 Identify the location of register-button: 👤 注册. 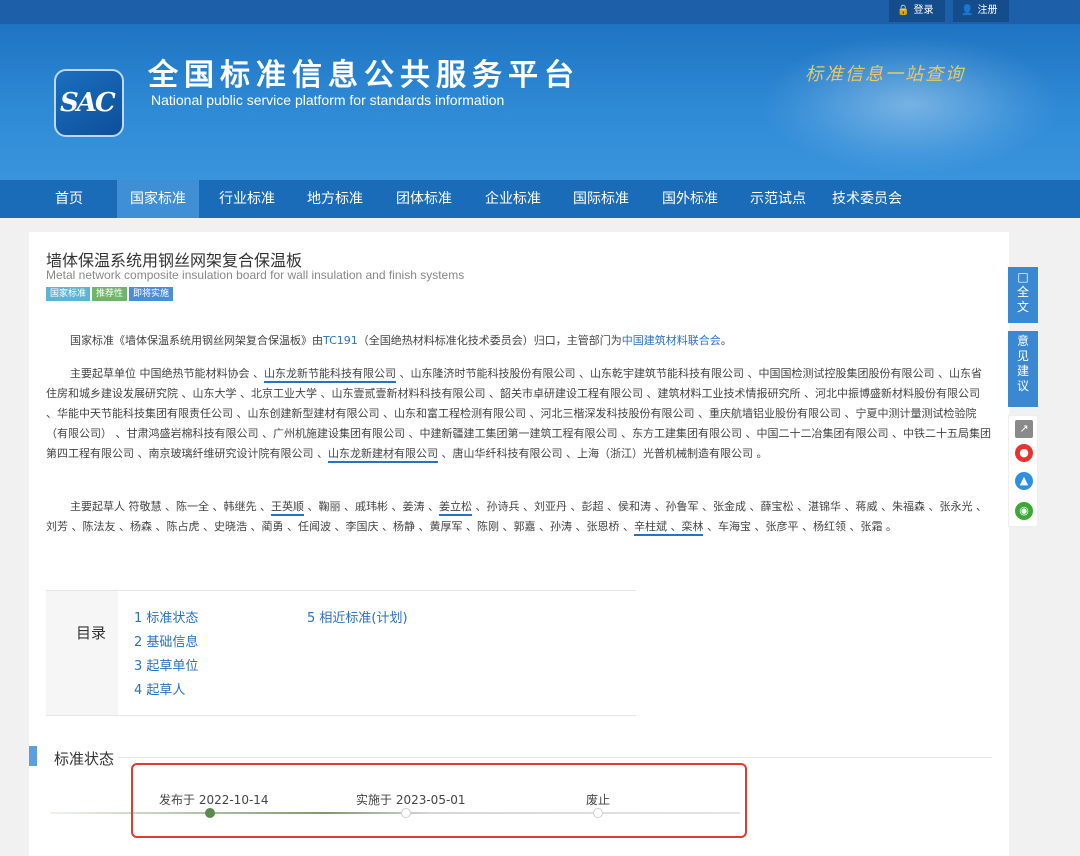
(981, 11).